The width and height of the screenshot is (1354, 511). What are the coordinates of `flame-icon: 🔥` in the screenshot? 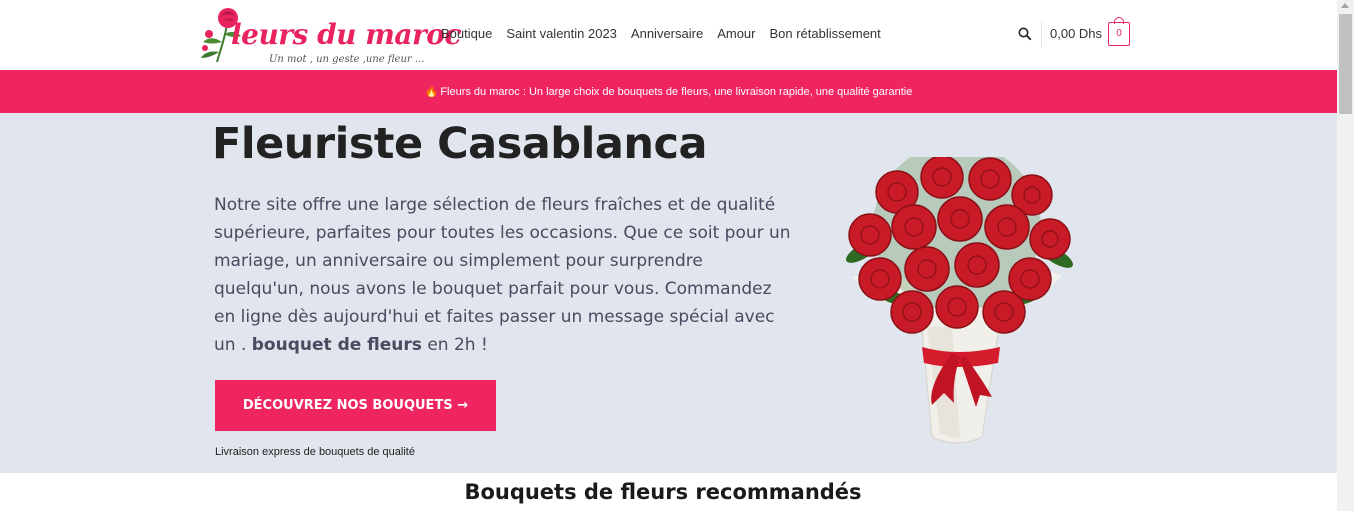 It's located at (431, 92).